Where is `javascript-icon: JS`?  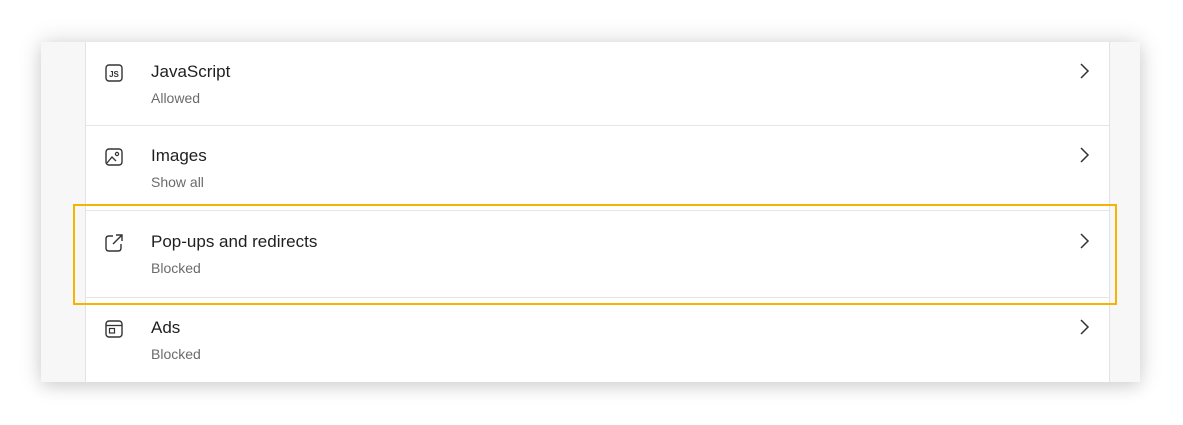 javascript-icon: JS is located at coordinates (114, 73).